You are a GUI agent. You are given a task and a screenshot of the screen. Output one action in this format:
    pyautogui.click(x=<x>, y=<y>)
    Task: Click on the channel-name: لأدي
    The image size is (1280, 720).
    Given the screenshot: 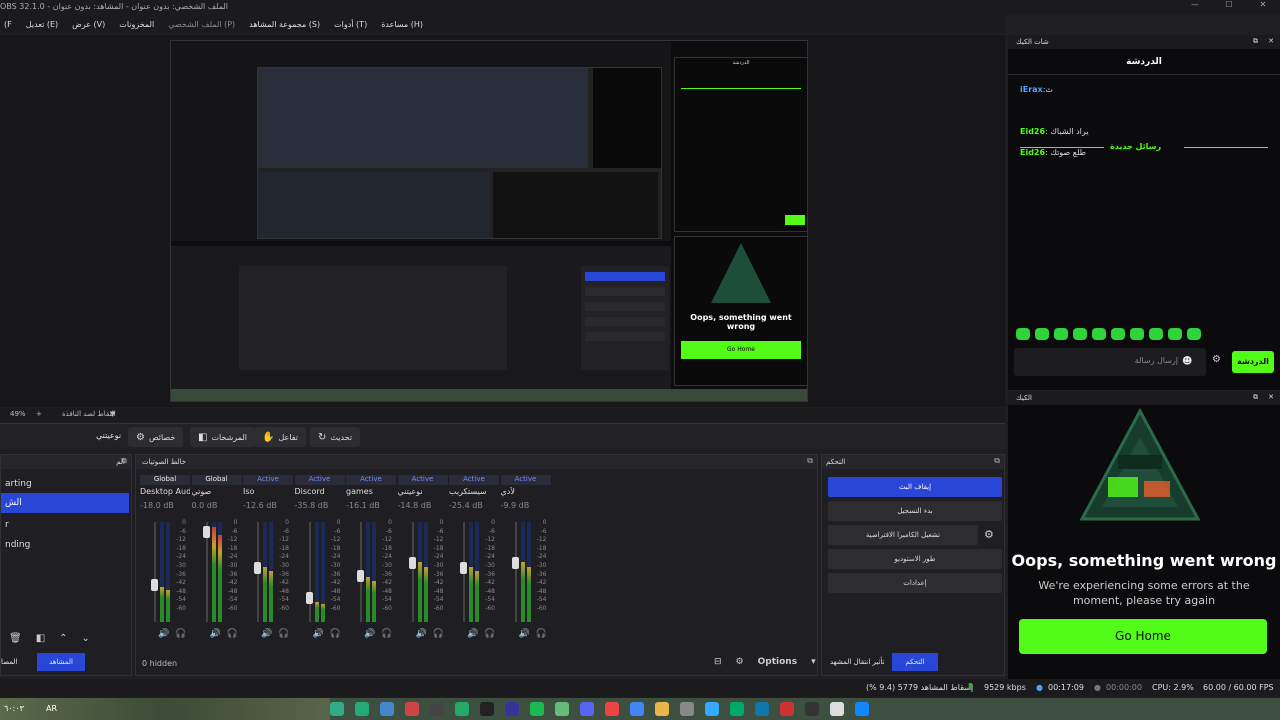 What is the action you would take?
    pyautogui.click(x=526, y=494)
    